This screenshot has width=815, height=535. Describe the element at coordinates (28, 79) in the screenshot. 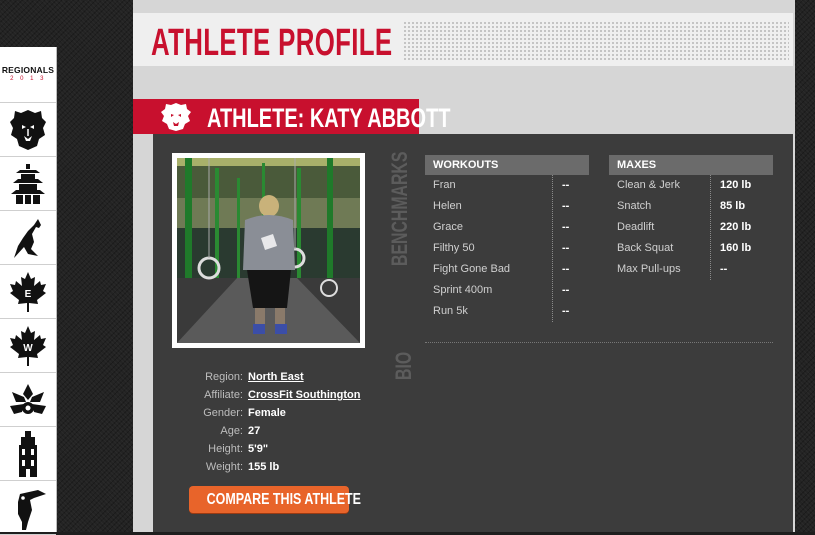

I see `logo-year: 2 0 1 3` at that location.